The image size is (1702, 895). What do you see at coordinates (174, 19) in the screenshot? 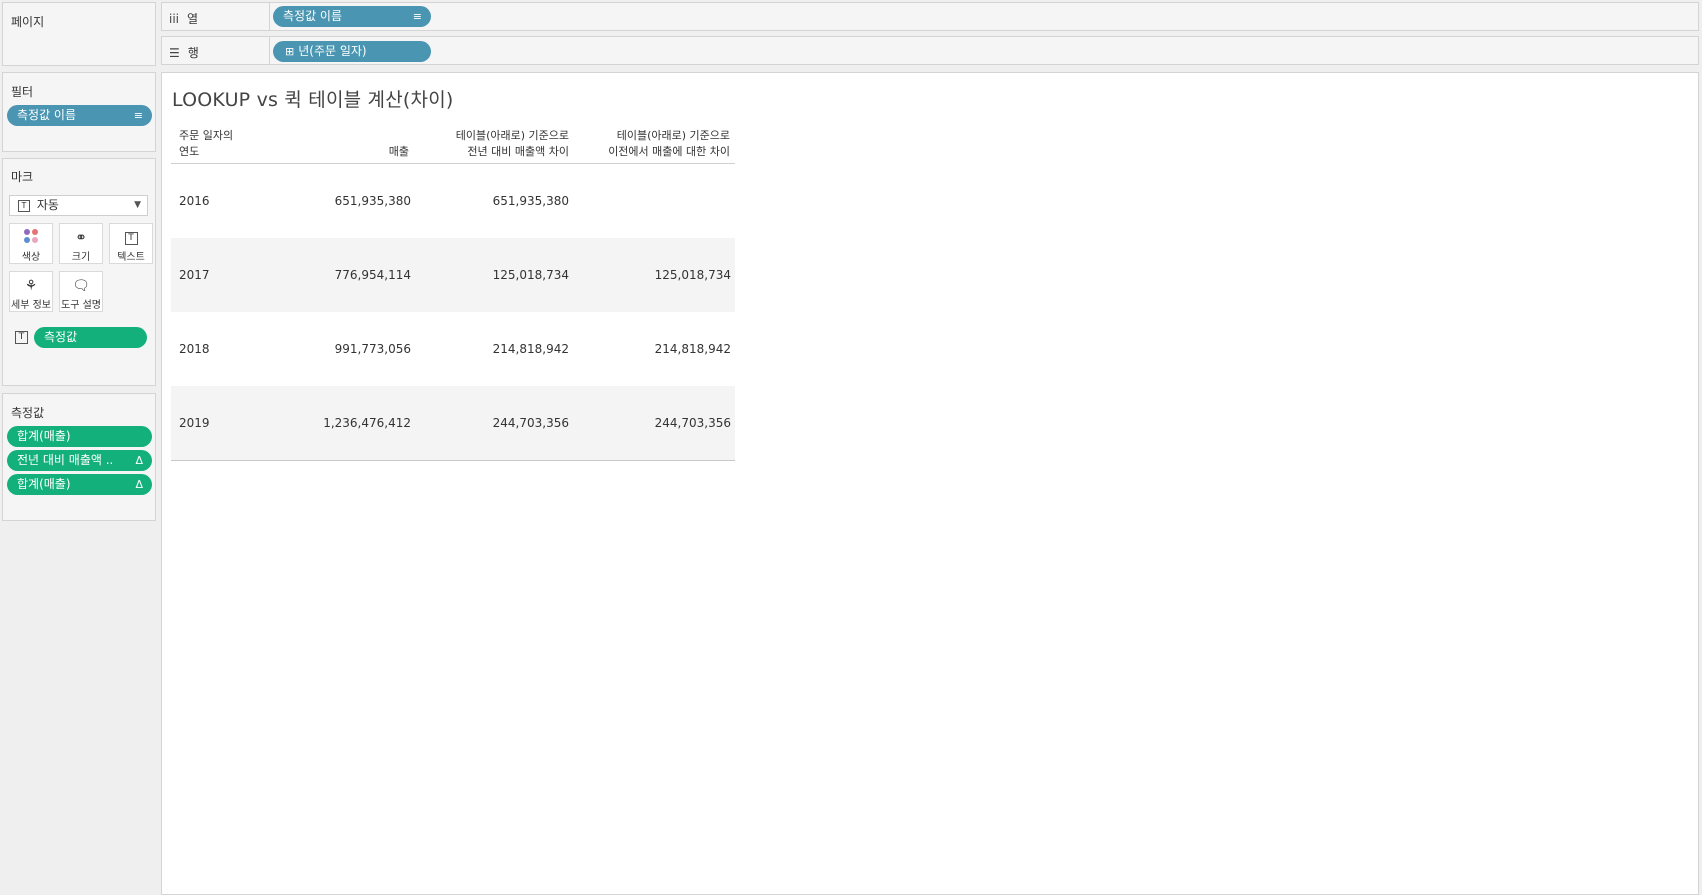
I see `columns-icon: iii` at bounding box center [174, 19].